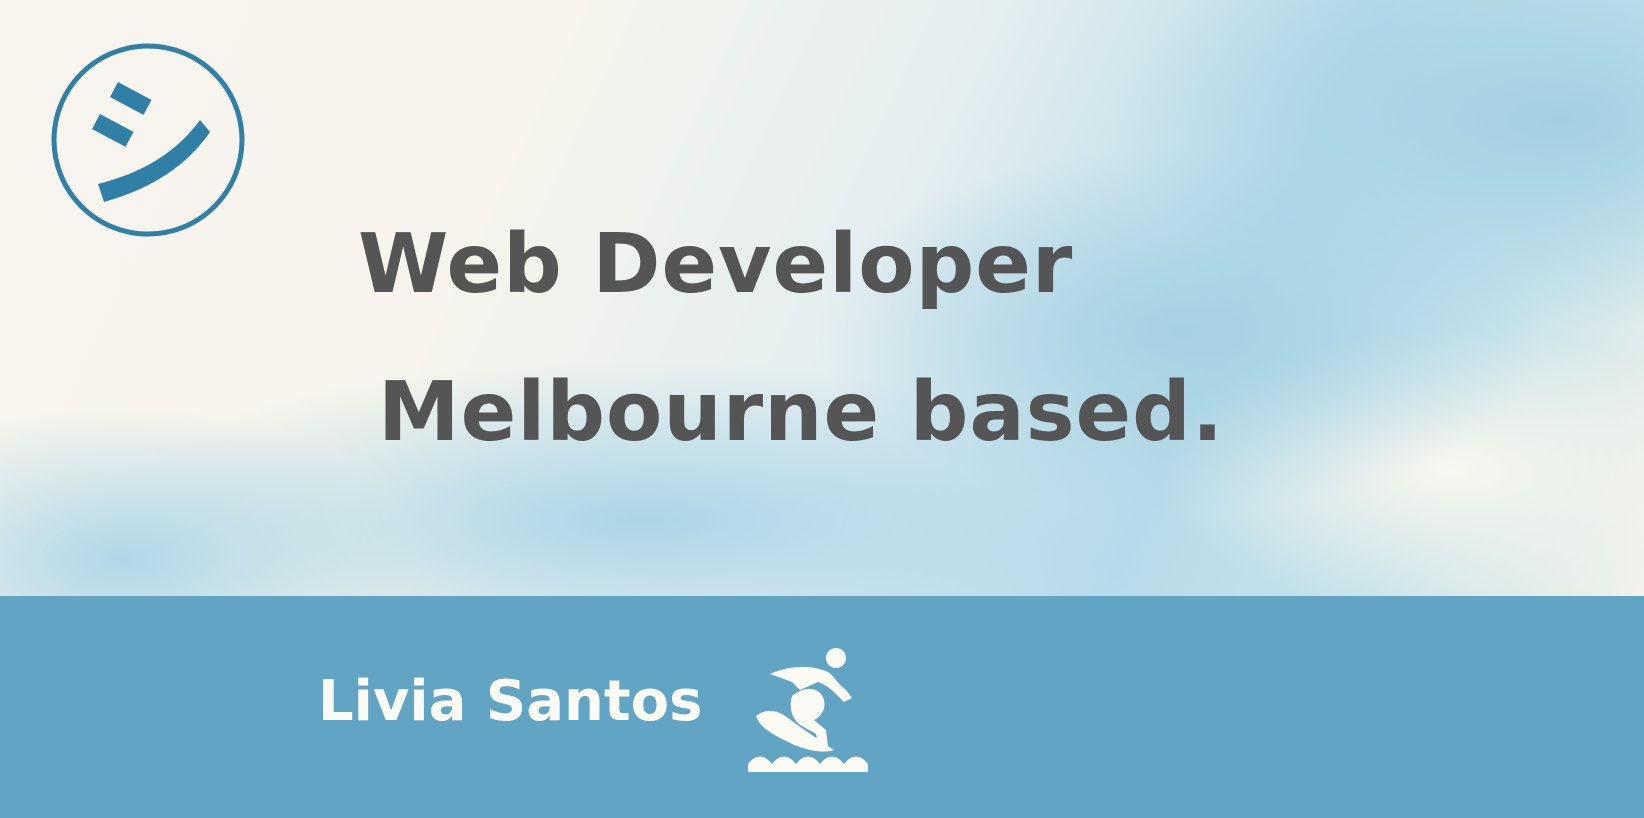  What do you see at coordinates (716, 264) in the screenshot?
I see `hero-title-line1: Web Developer` at bounding box center [716, 264].